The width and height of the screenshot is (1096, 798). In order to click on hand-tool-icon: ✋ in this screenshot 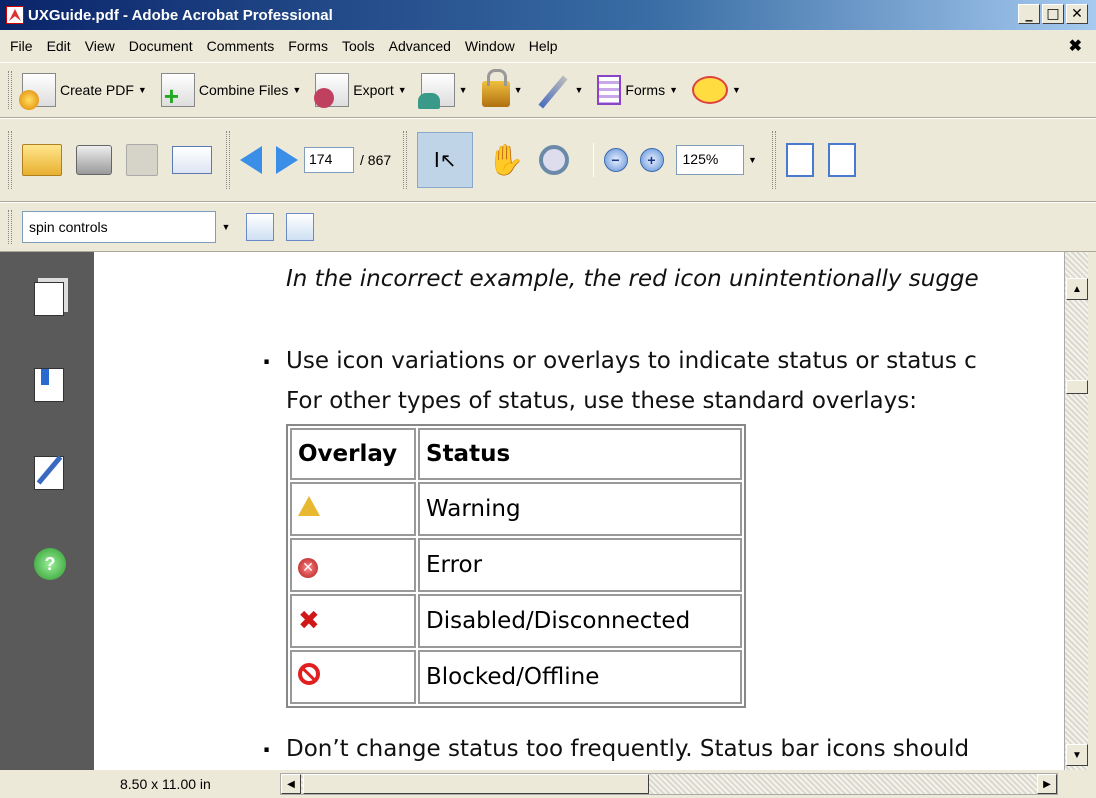, I will do `click(505, 160)`.